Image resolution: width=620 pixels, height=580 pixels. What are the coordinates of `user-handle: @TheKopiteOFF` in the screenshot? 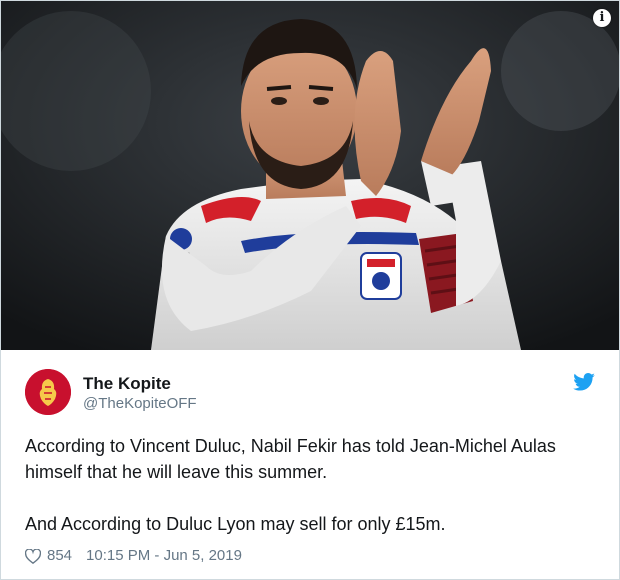 It's located at (140, 404).